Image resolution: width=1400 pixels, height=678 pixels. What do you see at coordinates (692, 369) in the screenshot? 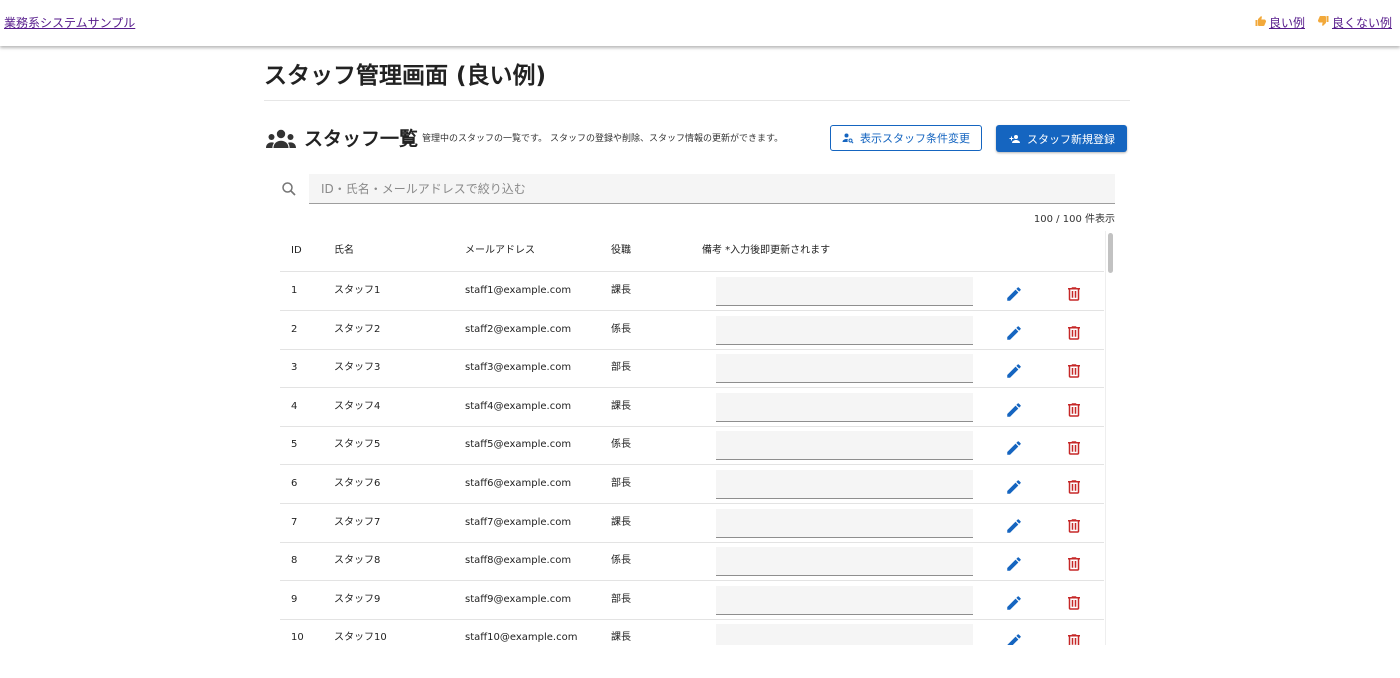
I see `table-row: 3 スタッフ3 staff3@example.com 部長` at bounding box center [692, 369].